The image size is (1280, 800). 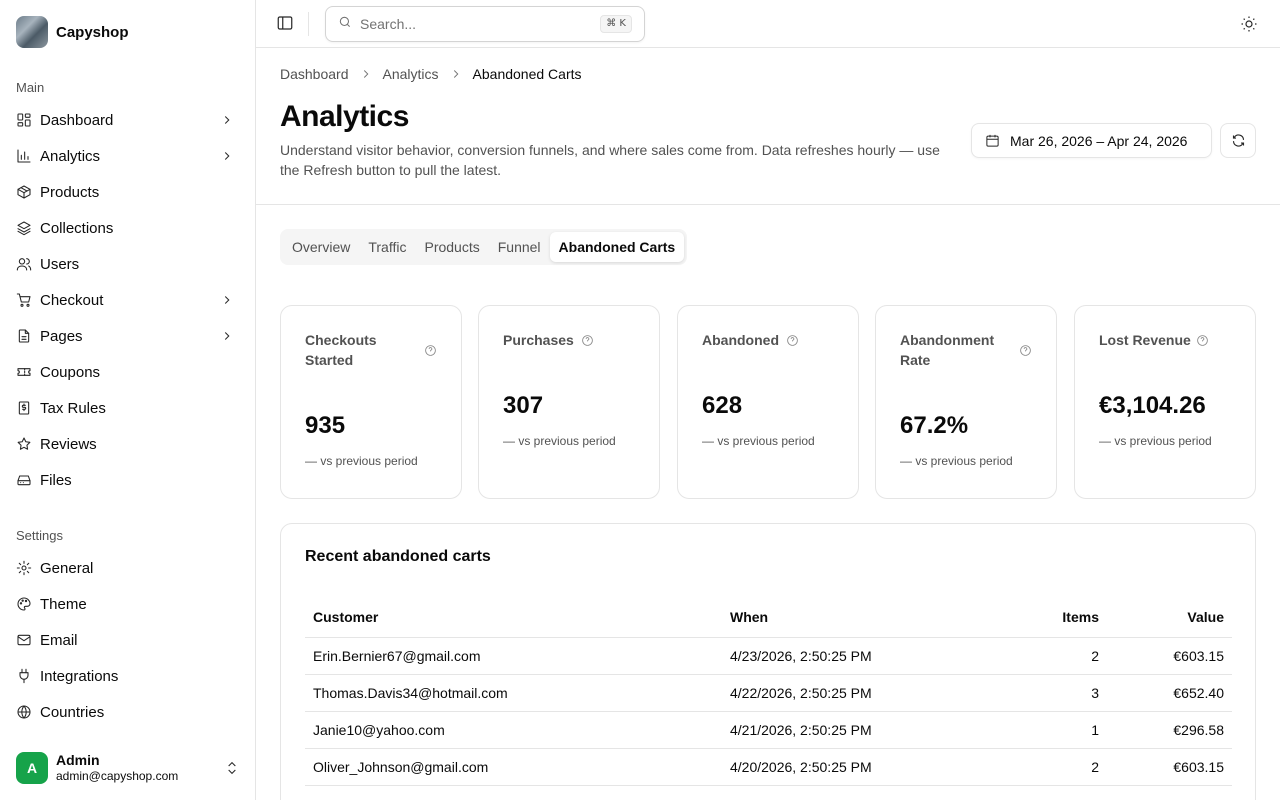 I want to click on cell-value: €652.40, so click(x=1169, y=693).